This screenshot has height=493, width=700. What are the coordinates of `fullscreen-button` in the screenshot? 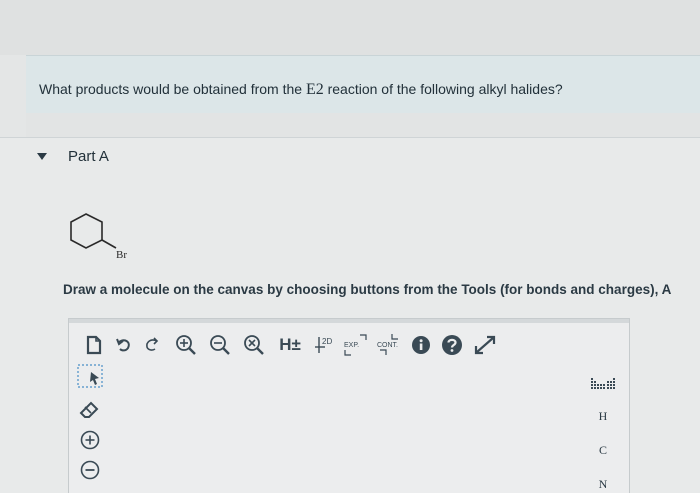 It's located at (485, 345).